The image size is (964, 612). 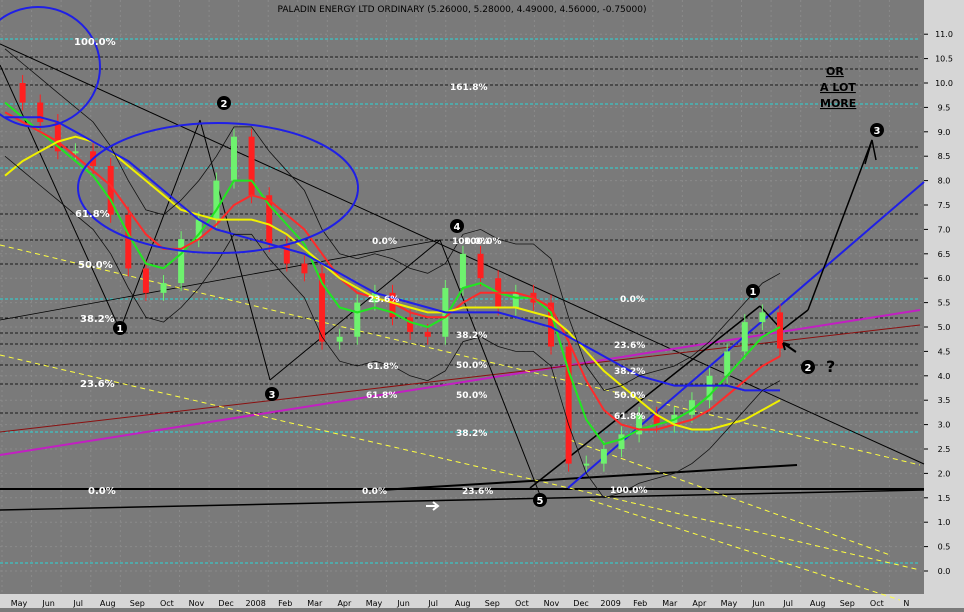 I want to click on y-tick-label: 10.5, so click(x=944, y=59).